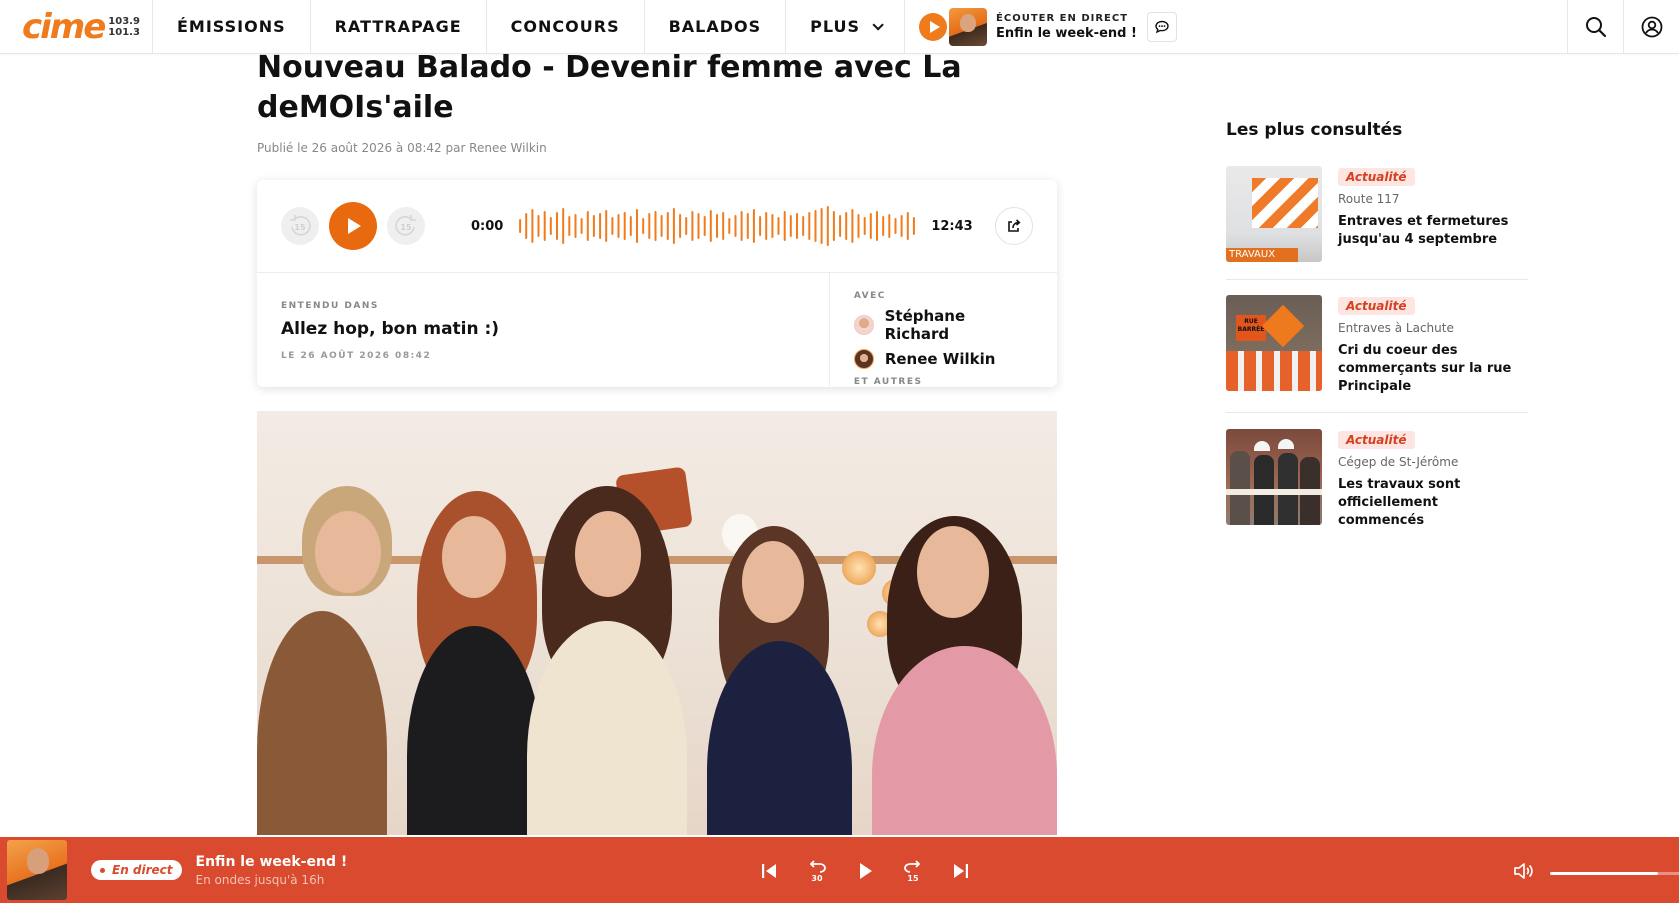 Image resolution: width=1679 pixels, height=903 pixels. What do you see at coordinates (1604, 873) in the screenshot?
I see `volume-level` at bounding box center [1604, 873].